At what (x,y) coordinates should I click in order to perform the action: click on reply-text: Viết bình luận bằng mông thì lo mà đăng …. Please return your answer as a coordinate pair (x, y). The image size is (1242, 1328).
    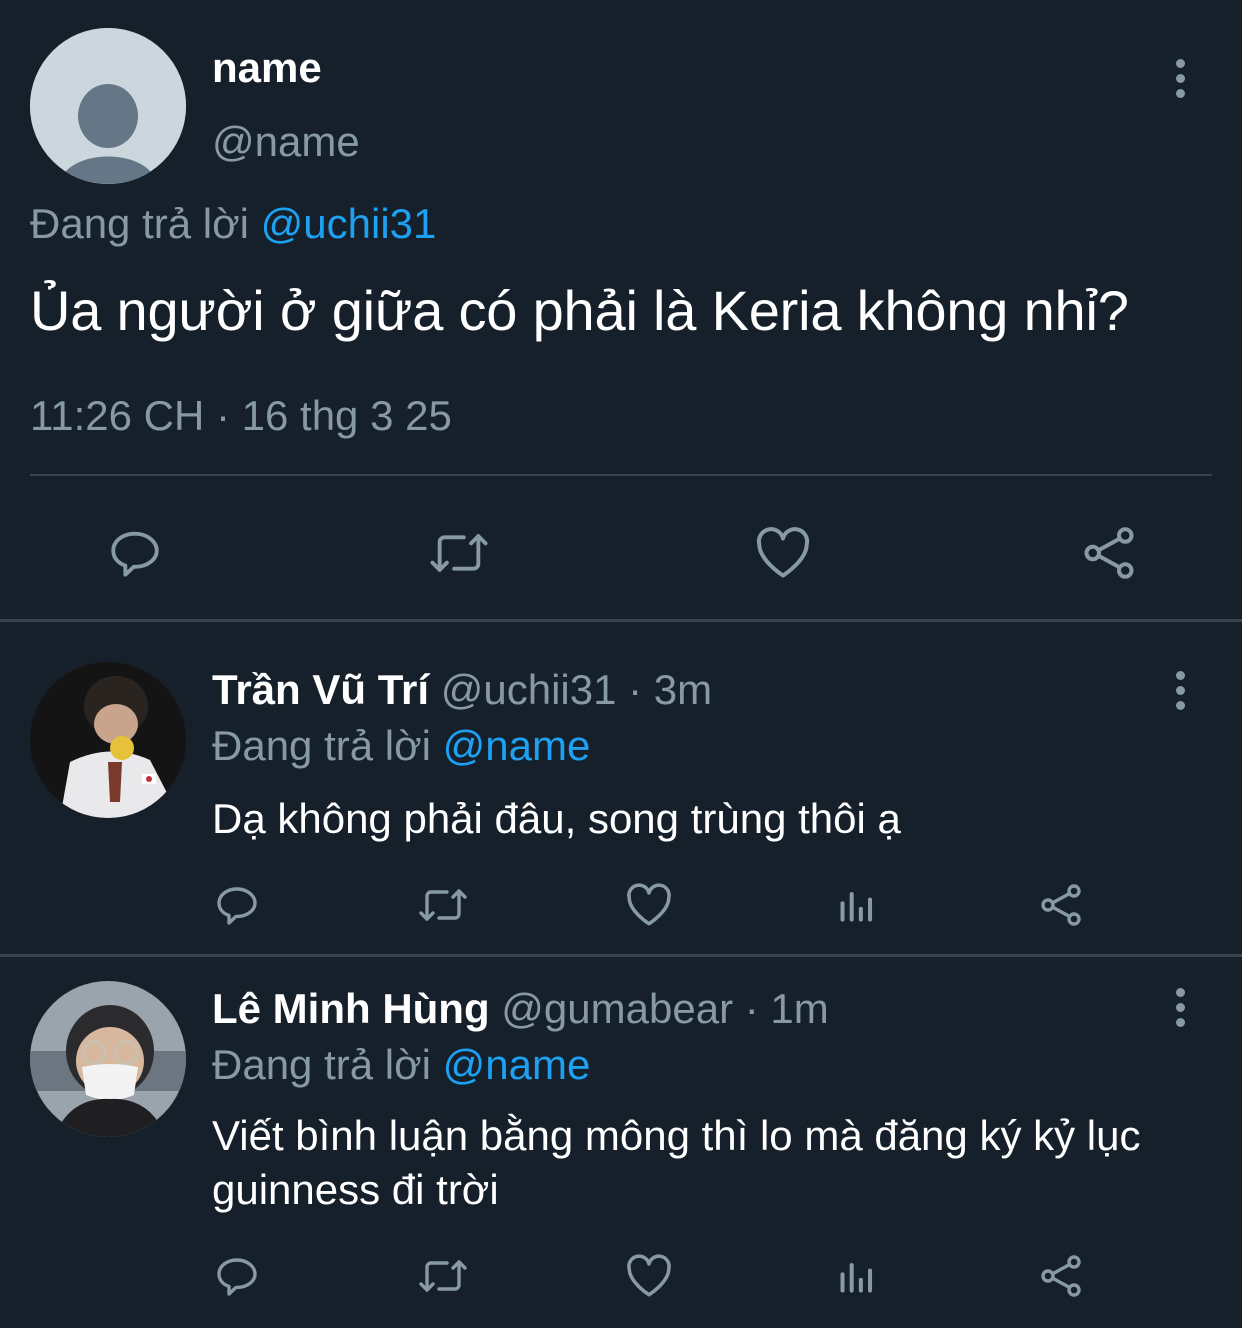
    Looking at the image, I should click on (676, 1162).